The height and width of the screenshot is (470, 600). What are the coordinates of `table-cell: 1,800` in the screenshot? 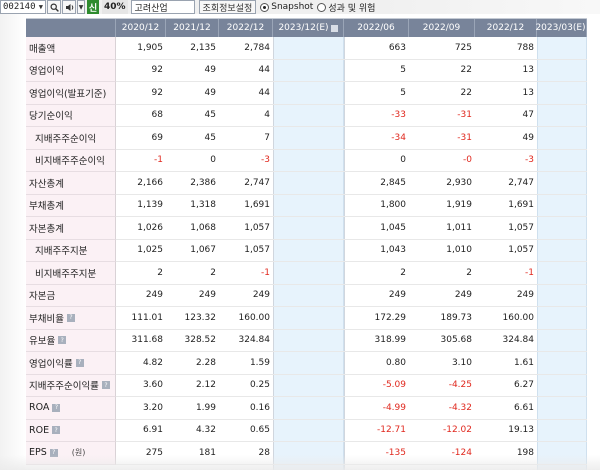 It's located at (376, 206).